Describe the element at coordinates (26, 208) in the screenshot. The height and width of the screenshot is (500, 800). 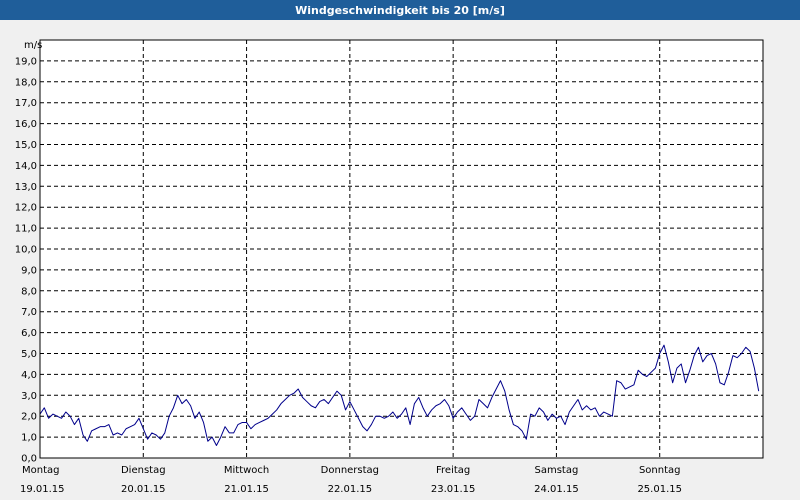
I see `y-tick-label: 12,0` at that location.